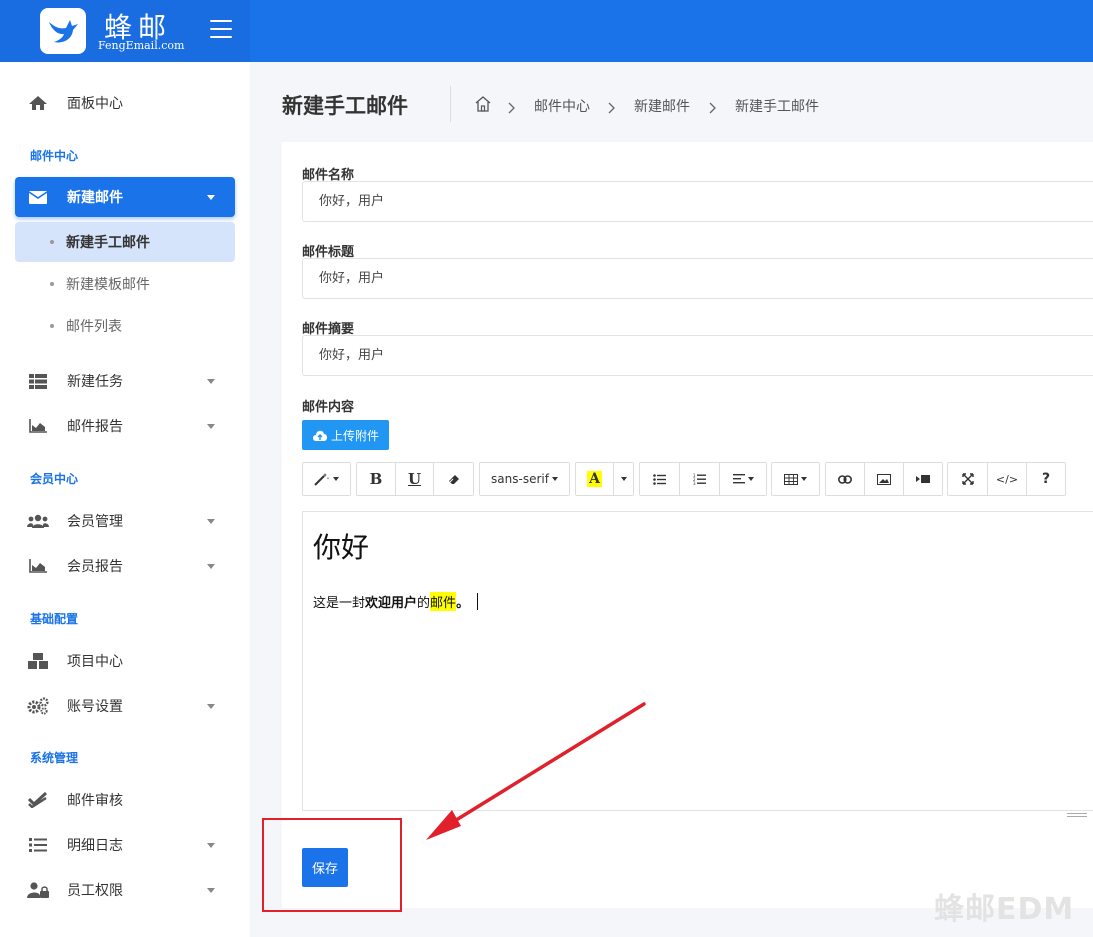 The height and width of the screenshot is (937, 1093). Describe the element at coordinates (221, 29) in the screenshot. I see `hamburger-menu-icon` at that location.